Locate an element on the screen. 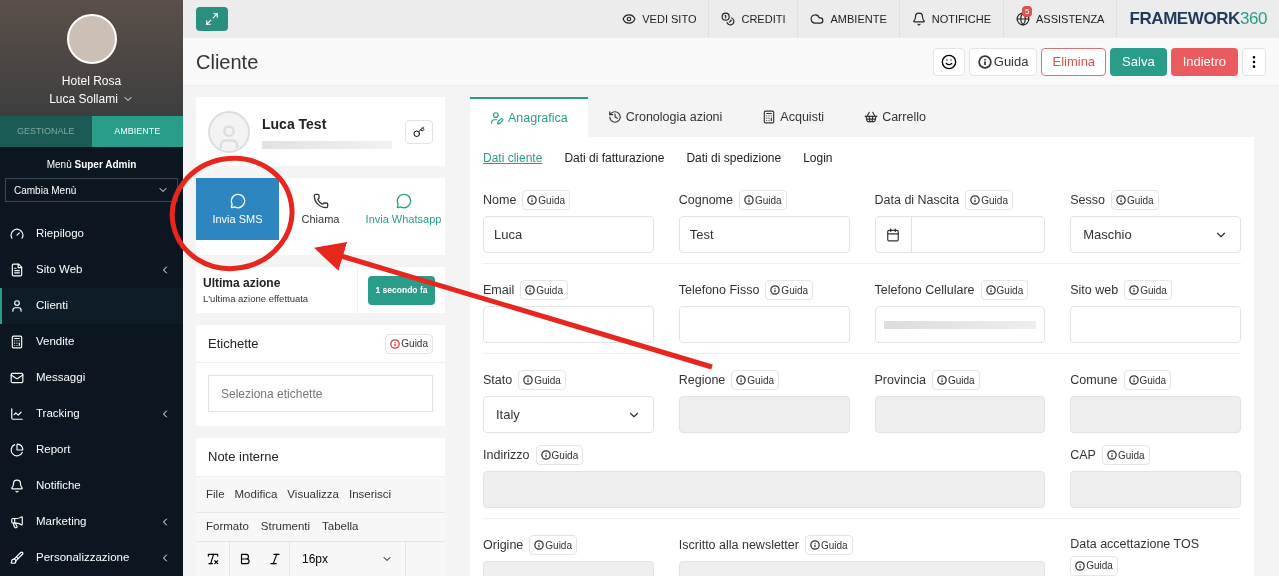 The image size is (1279, 576). text-field: Luca is located at coordinates (568, 234).